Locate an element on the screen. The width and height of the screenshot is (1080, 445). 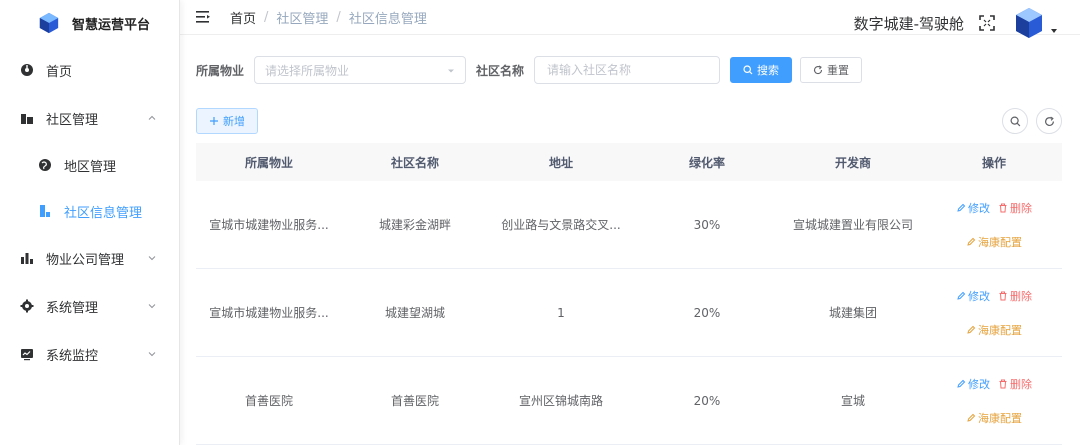
toggle-search-button is located at coordinates (1015, 121).